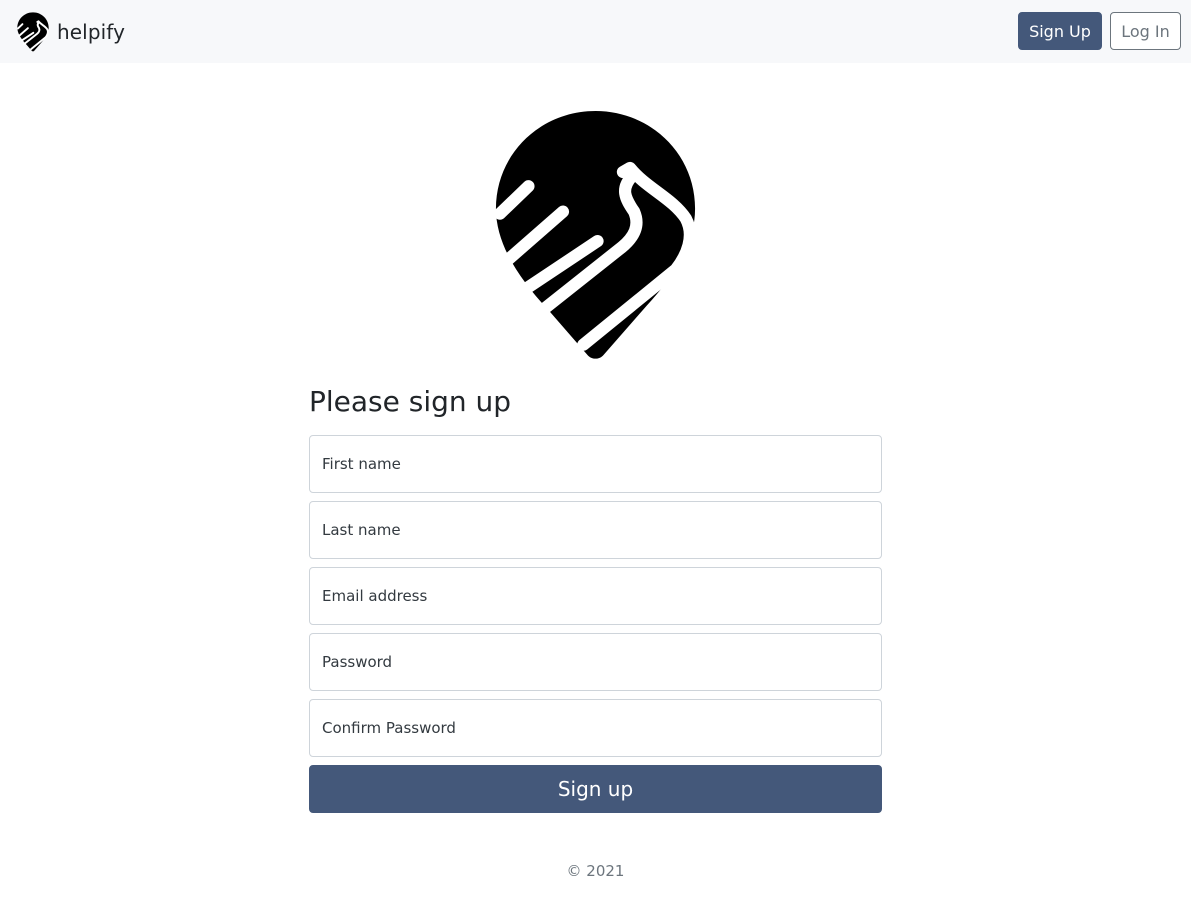  What do you see at coordinates (595, 530) in the screenshot?
I see `last-name-field` at bounding box center [595, 530].